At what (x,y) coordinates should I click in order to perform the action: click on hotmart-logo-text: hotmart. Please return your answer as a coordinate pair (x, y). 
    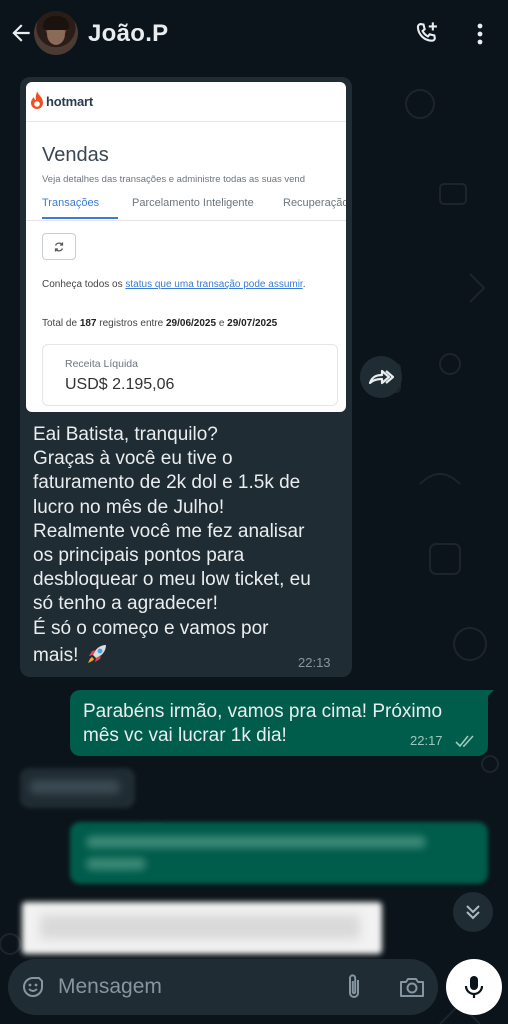
    Looking at the image, I should click on (69, 101).